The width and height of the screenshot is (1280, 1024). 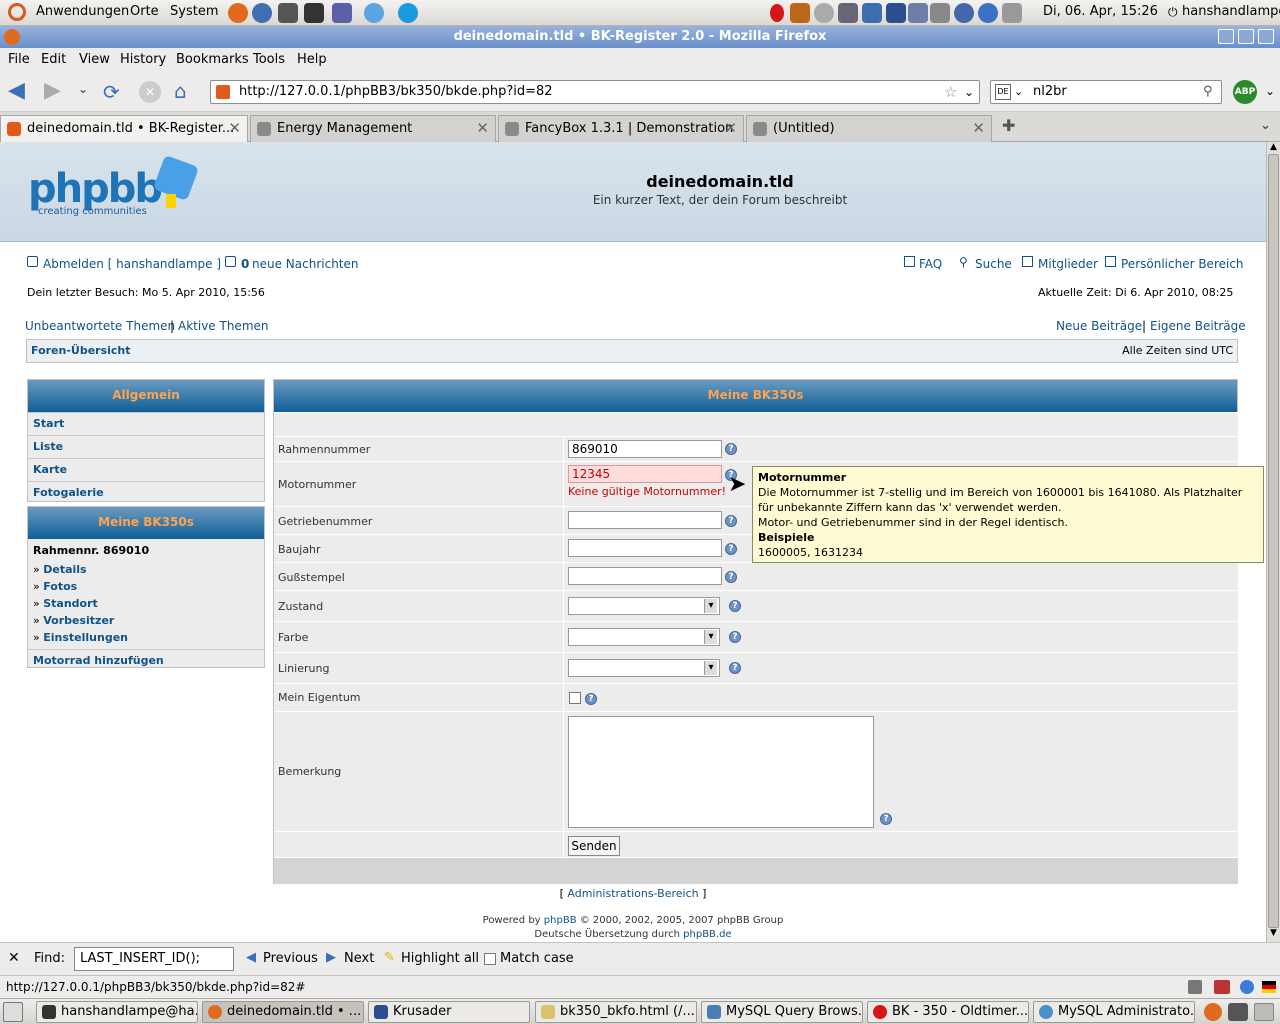 I want to click on stamp-input, so click(x=645, y=576).